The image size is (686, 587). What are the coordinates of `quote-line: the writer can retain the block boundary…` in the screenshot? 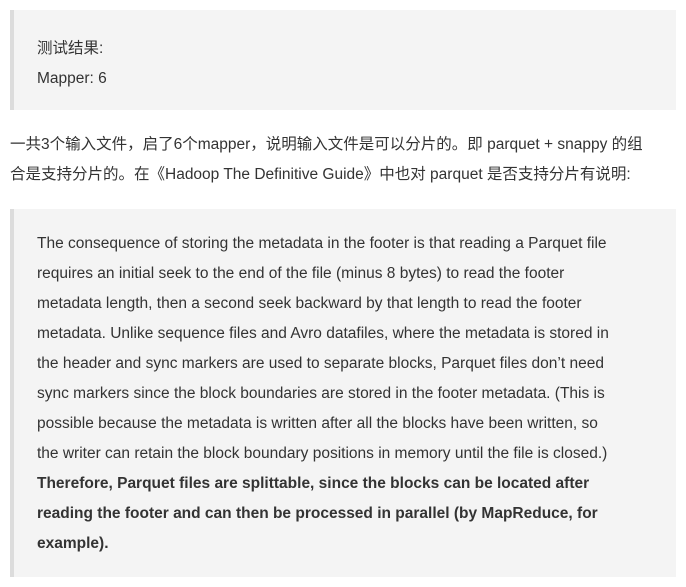 It's located at (322, 453).